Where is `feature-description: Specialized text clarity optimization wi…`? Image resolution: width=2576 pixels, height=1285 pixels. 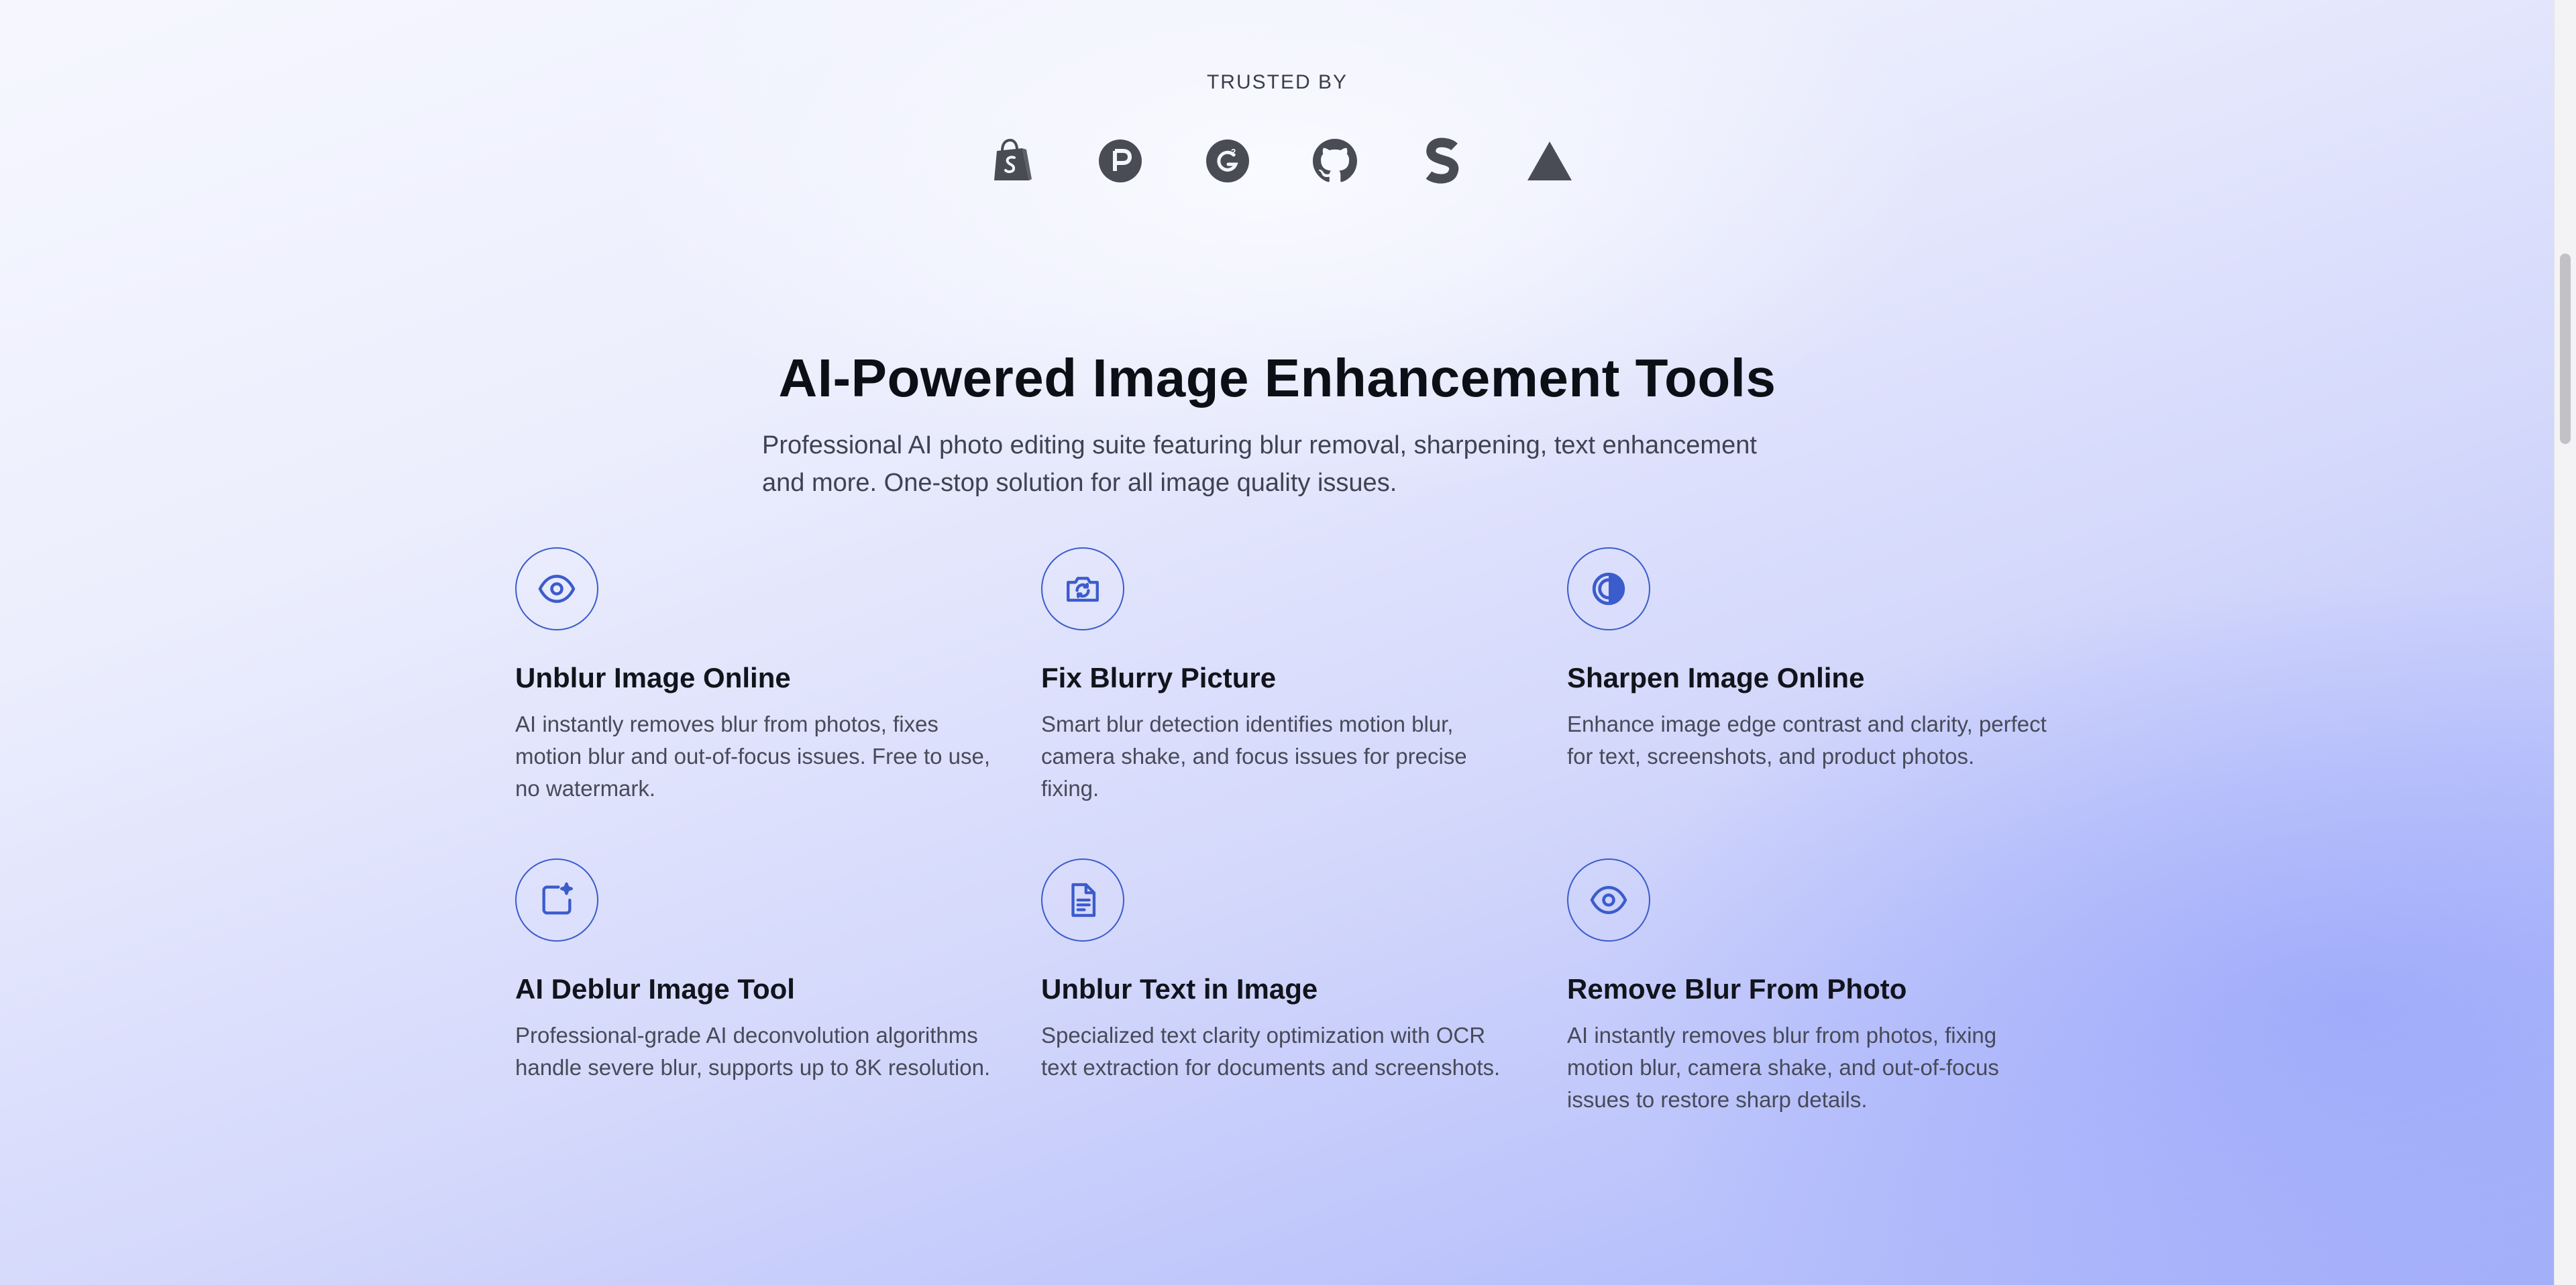
feature-description: Specialized text clarity optimization wi… is located at coordinates (1271, 1051).